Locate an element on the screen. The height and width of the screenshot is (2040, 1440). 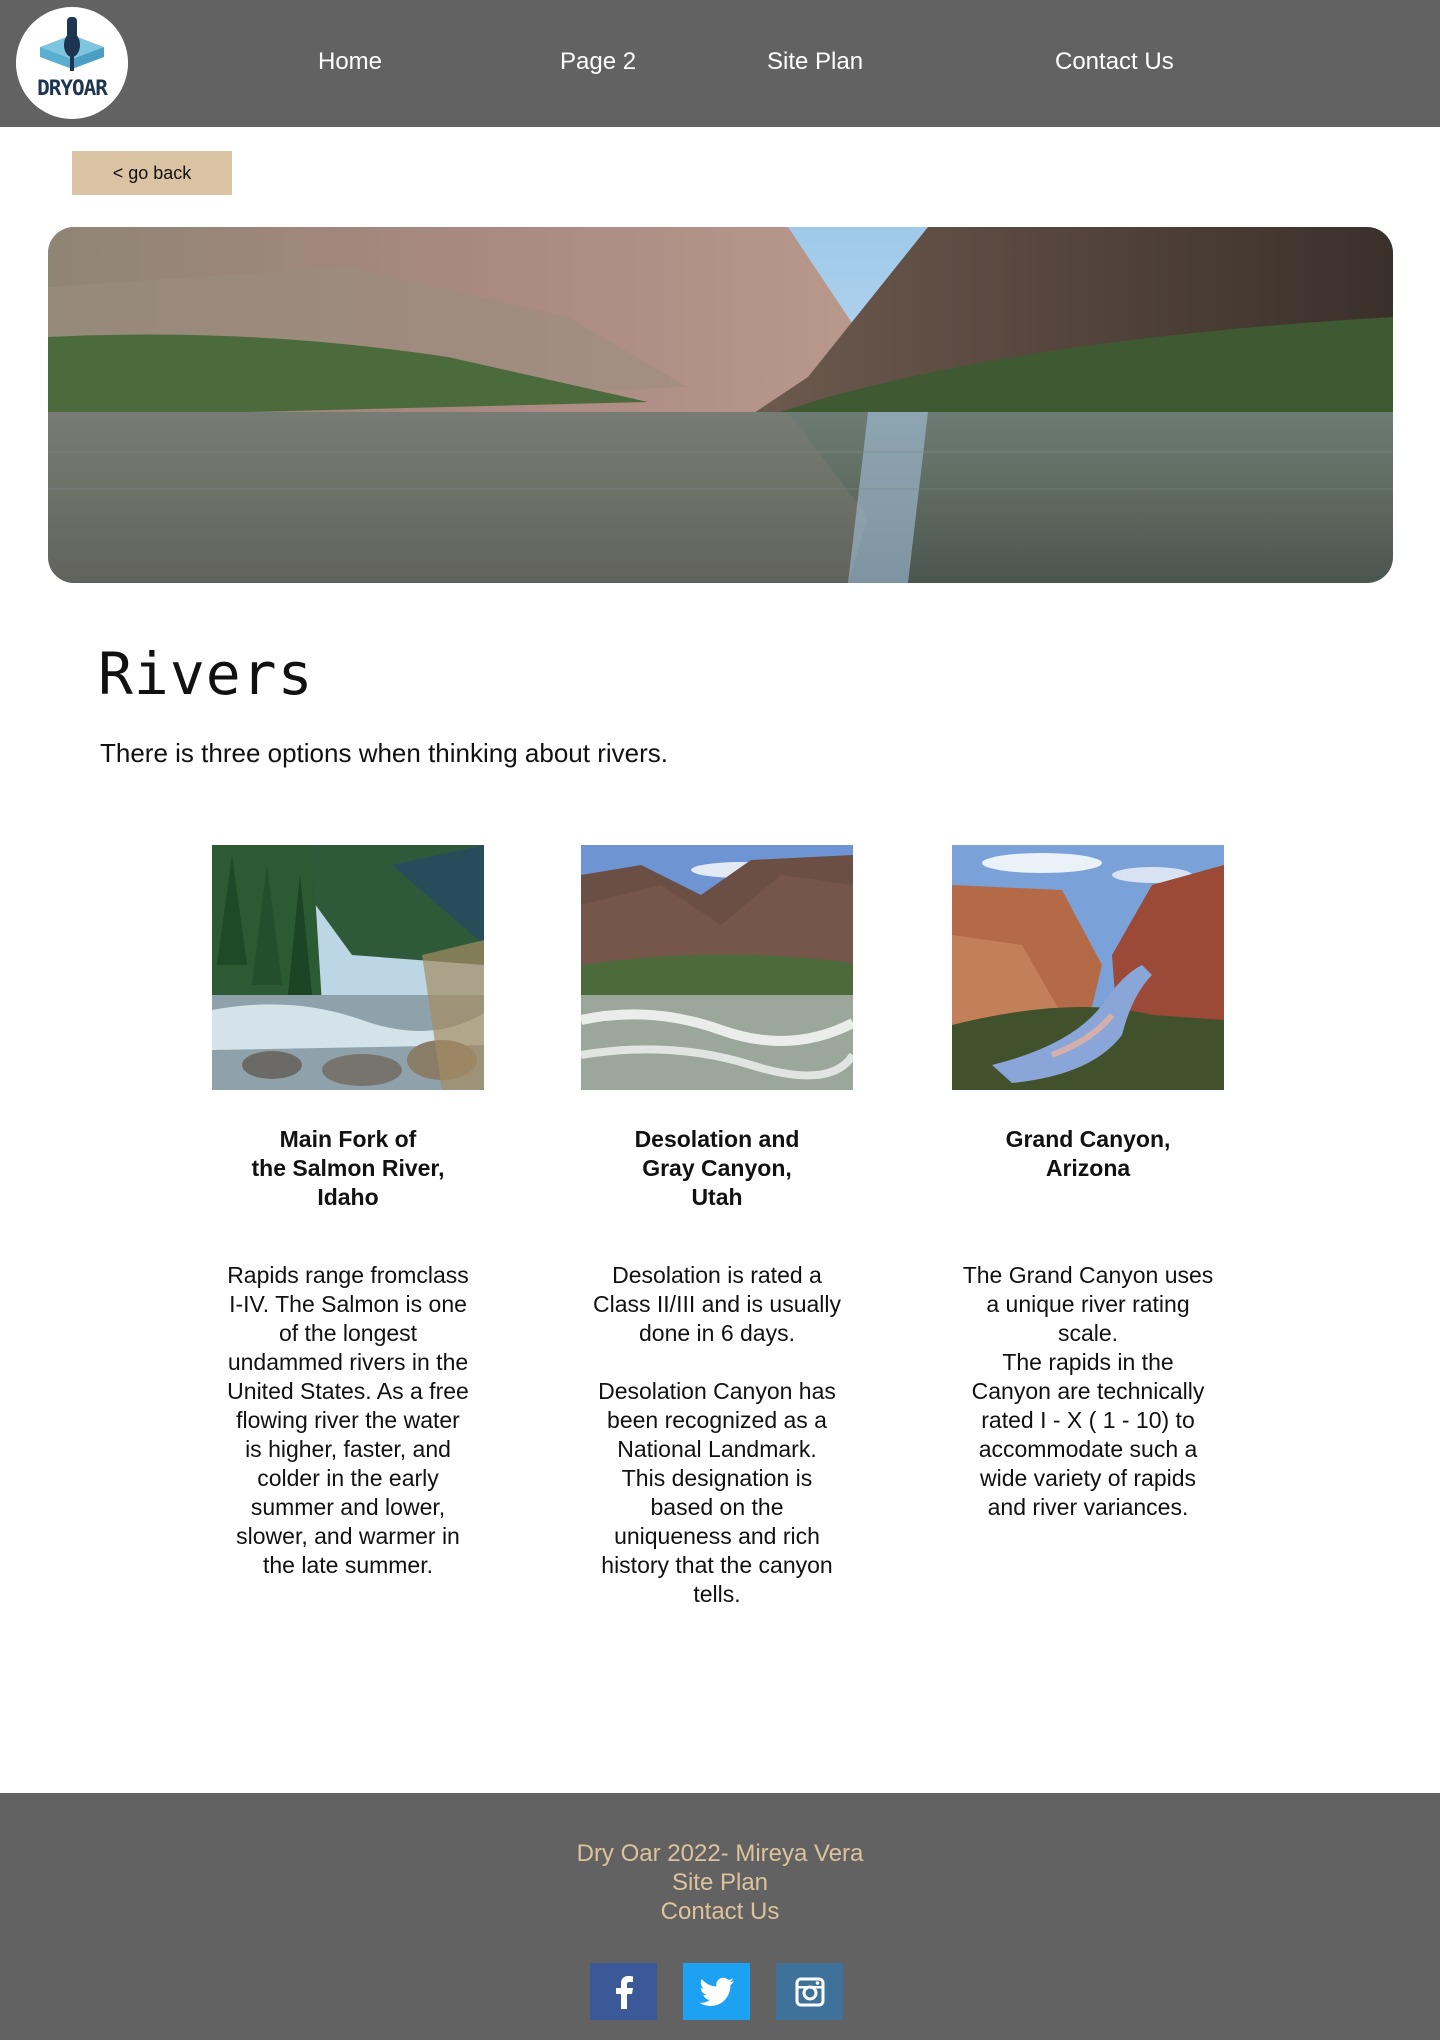
instagram-button is located at coordinates (809, 1991).